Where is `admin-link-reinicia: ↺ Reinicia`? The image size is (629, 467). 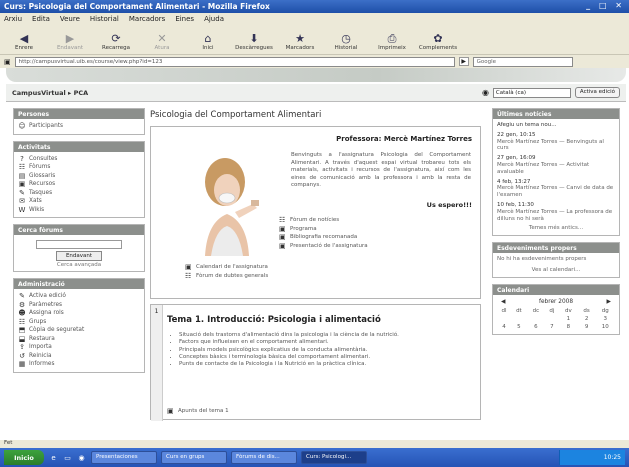
admin-link-reinicia: ↺ Reinicia is located at coordinates (79, 356).